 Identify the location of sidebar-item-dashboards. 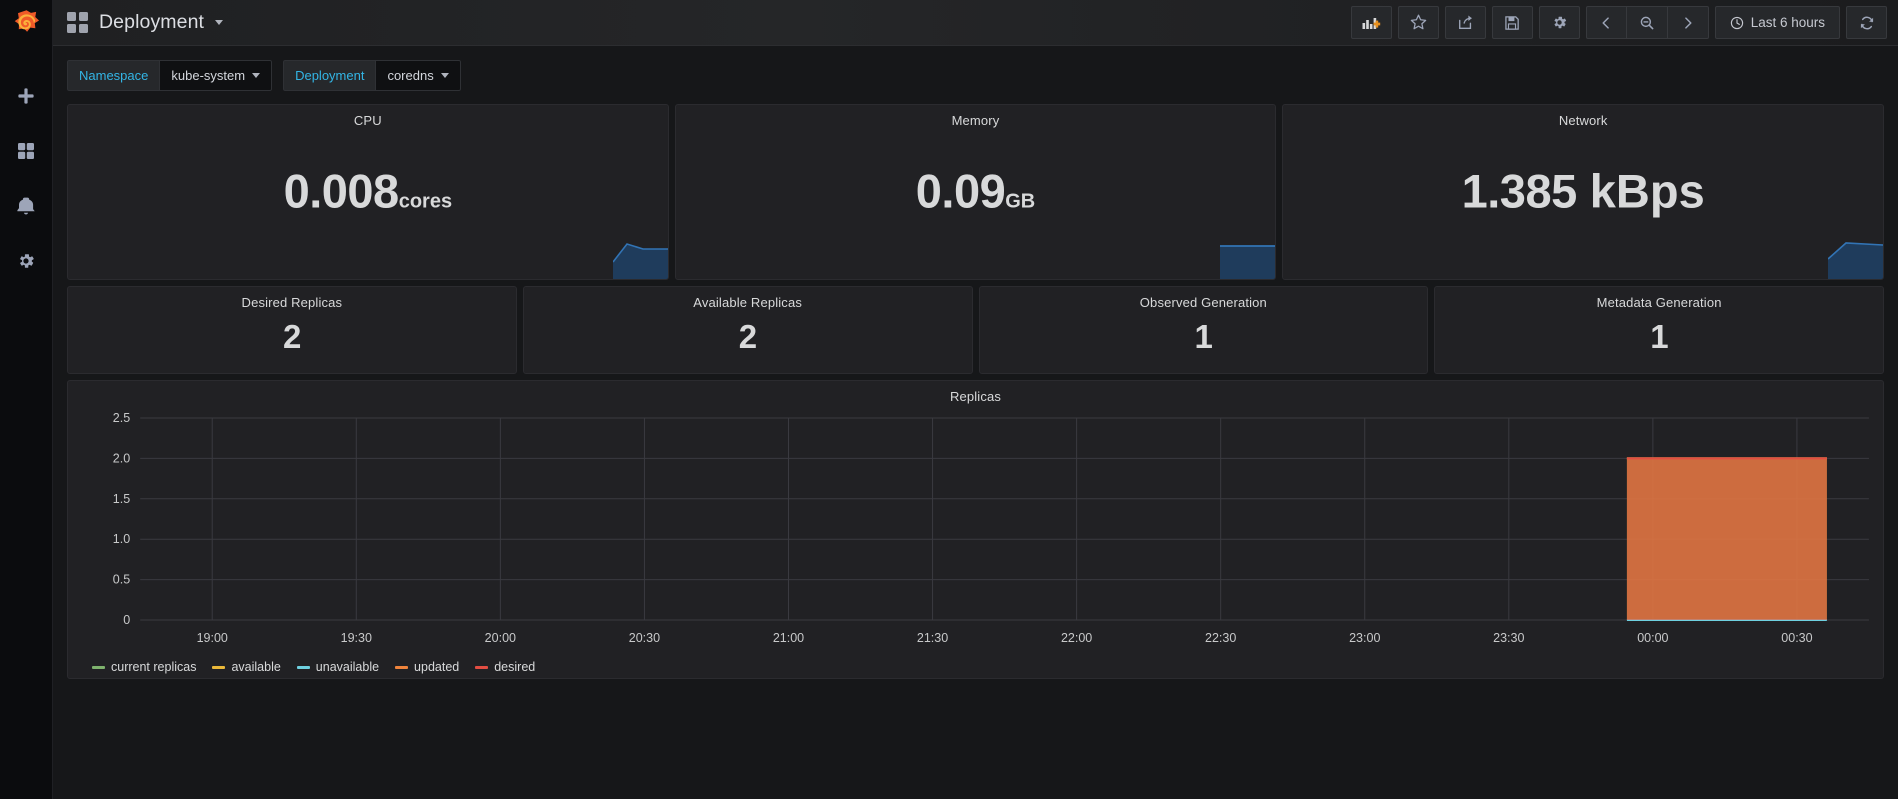
(26, 150).